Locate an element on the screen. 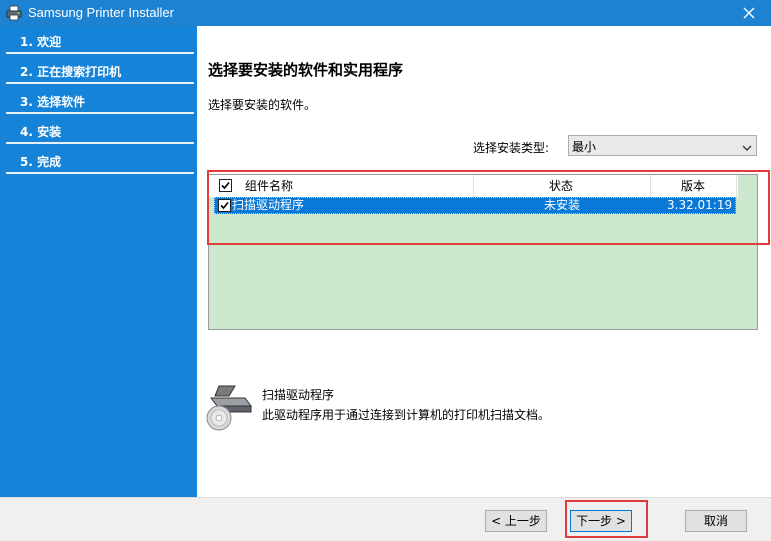 The height and width of the screenshot is (541, 771). select-all-checkbox is located at coordinates (225, 185).